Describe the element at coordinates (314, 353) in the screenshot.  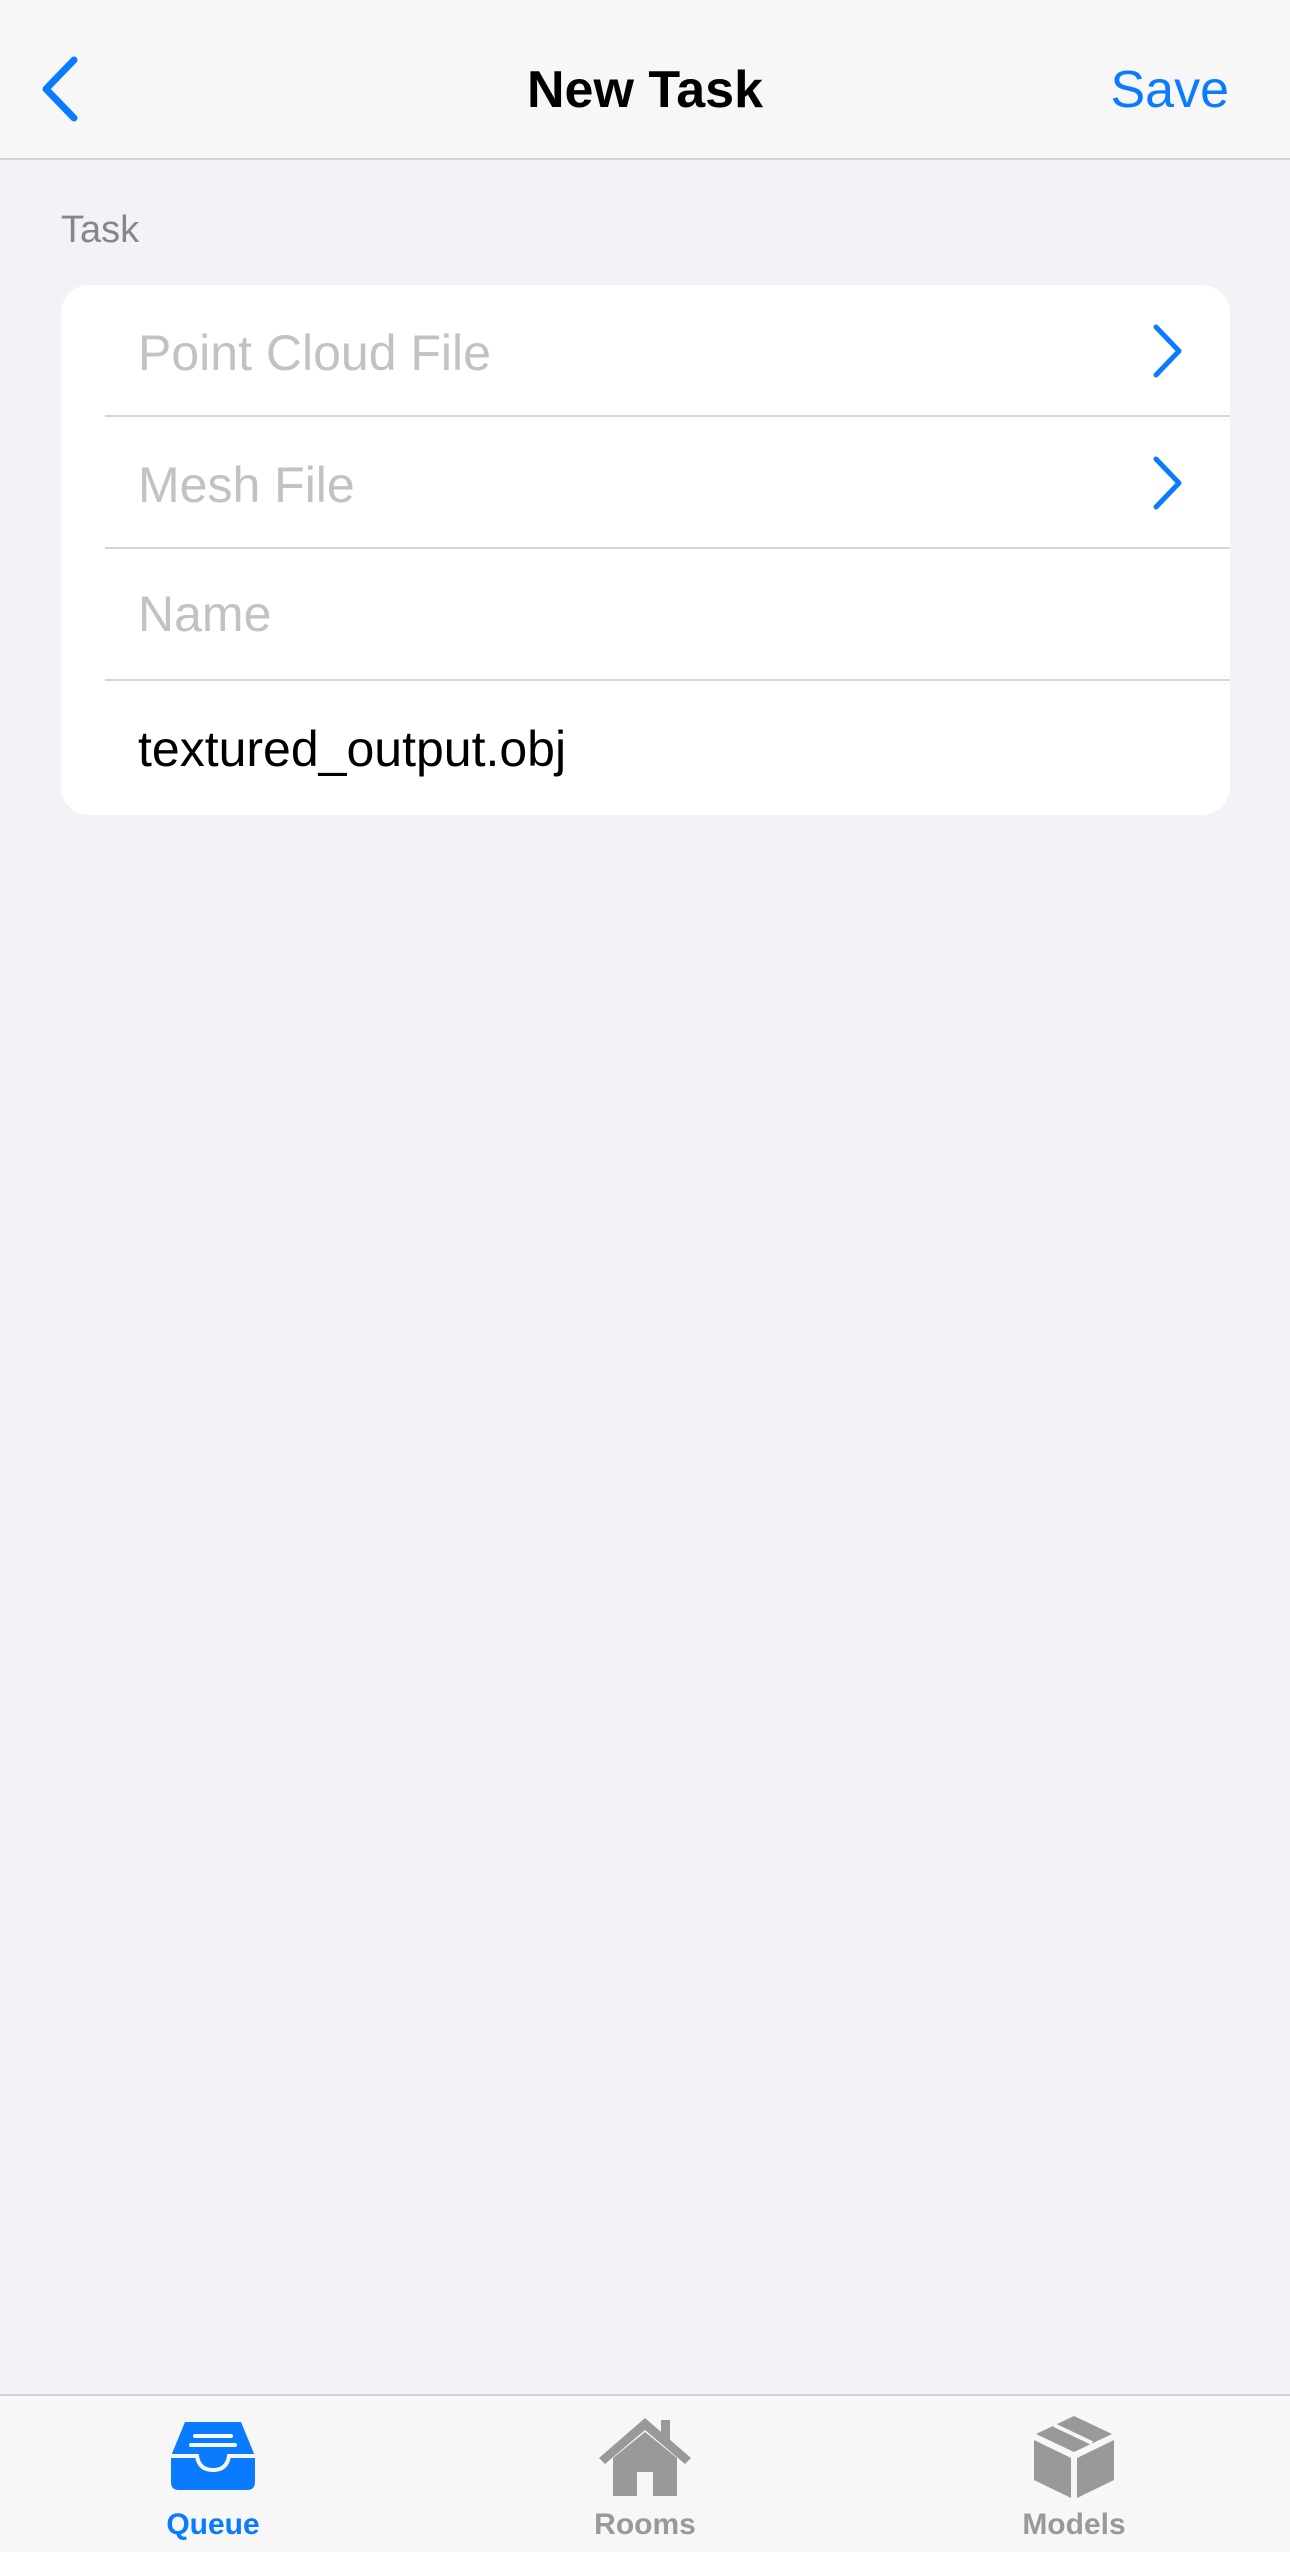
I see `point-cloud-file-label: Point Cloud File` at that location.